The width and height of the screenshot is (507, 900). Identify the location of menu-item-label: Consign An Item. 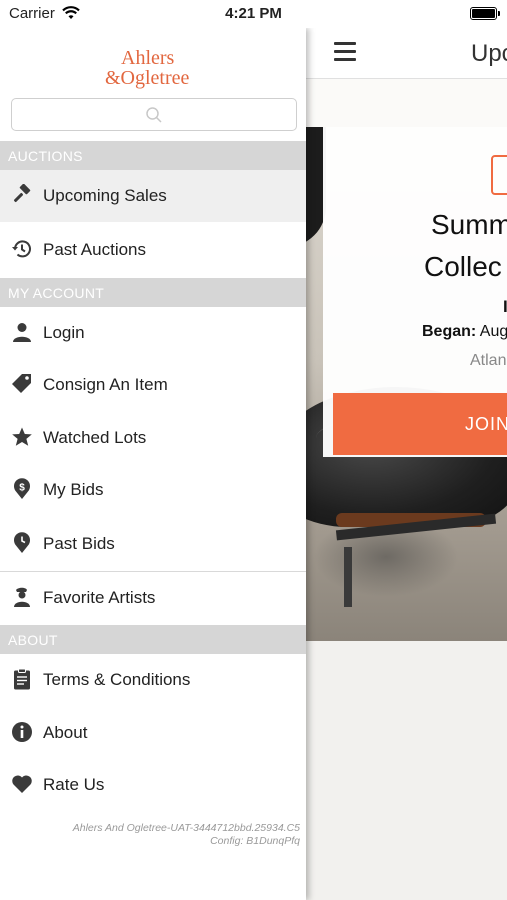
(105, 384).